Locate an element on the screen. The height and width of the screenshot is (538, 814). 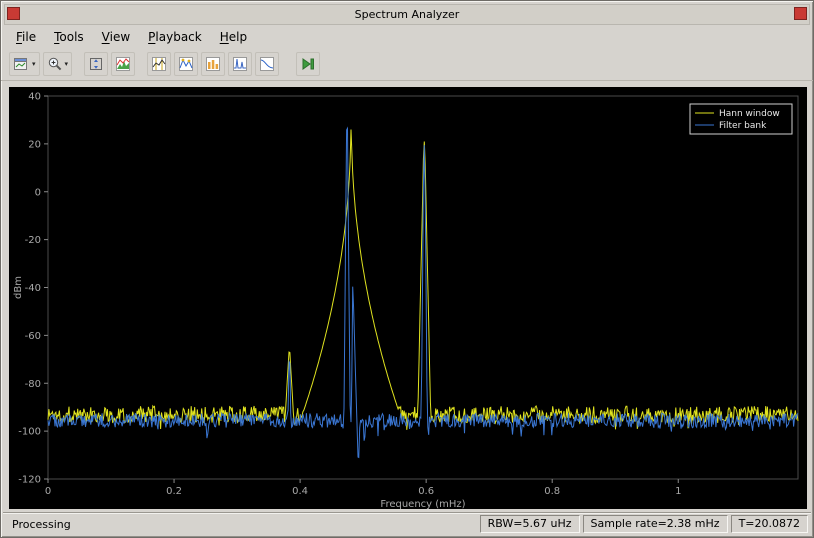
menu-tools: Tools is located at coordinates (69, 37).